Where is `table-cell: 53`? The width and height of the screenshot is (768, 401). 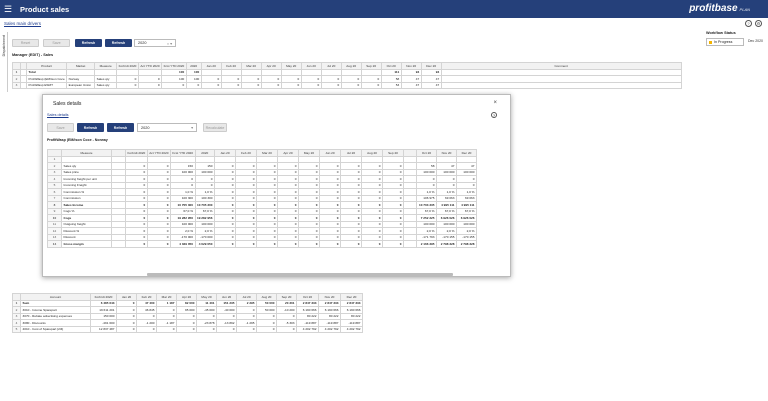 table-cell: 53 is located at coordinates (391, 85).